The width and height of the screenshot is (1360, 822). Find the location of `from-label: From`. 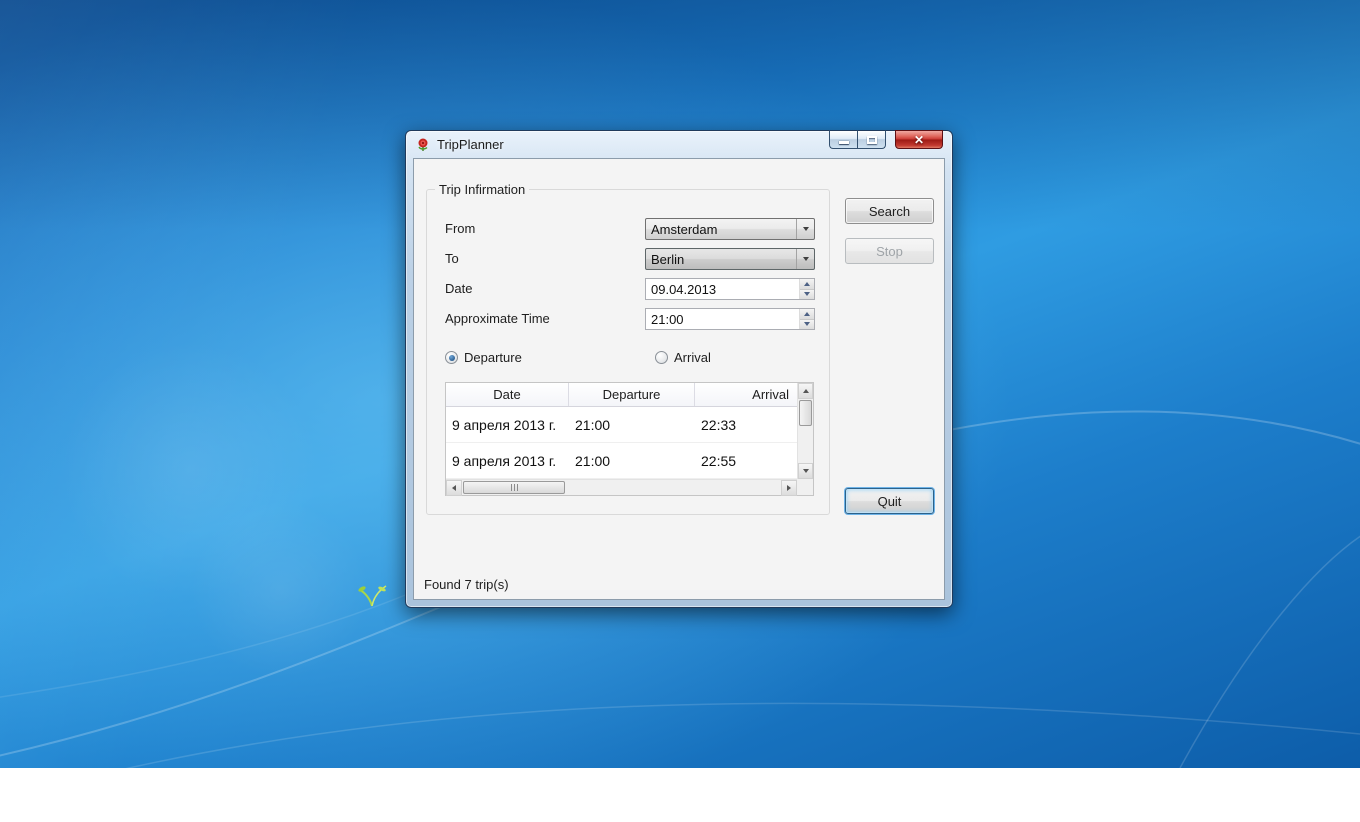

from-label: From is located at coordinates (460, 228).